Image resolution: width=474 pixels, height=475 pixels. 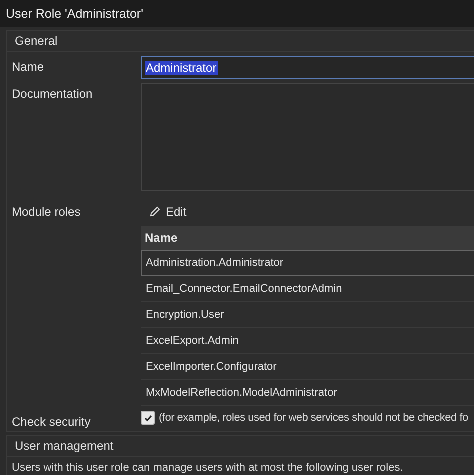 I want to click on field-value: Administrator, so click(x=181, y=67).